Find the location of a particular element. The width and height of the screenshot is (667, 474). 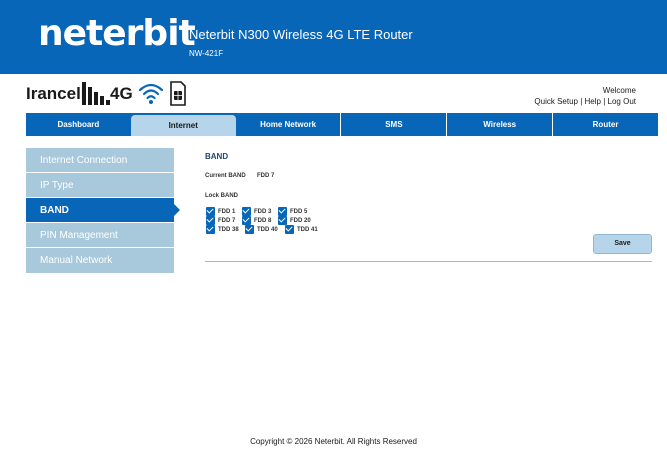

tab-sms: SMS is located at coordinates (393, 124).